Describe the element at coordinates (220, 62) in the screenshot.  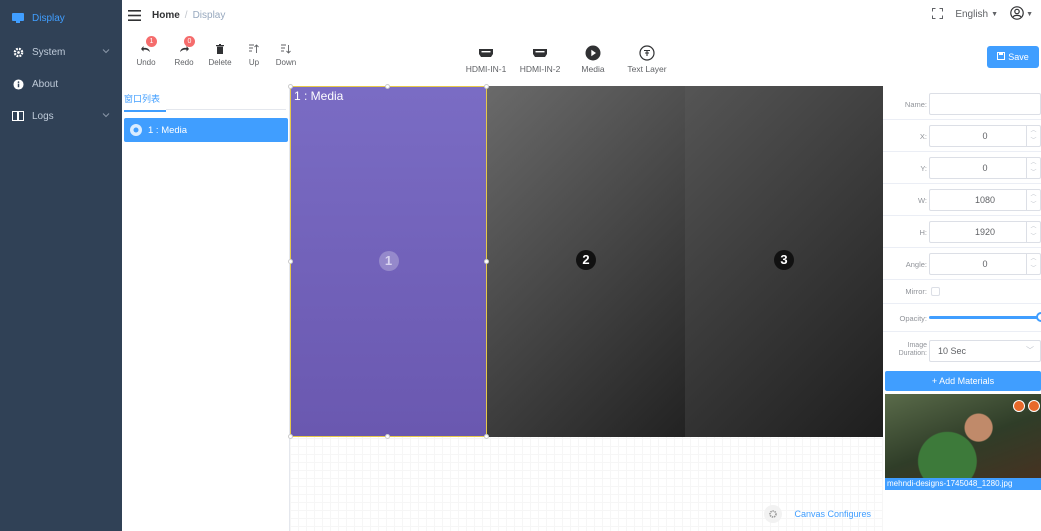
I see `delete-label: Delete` at that location.